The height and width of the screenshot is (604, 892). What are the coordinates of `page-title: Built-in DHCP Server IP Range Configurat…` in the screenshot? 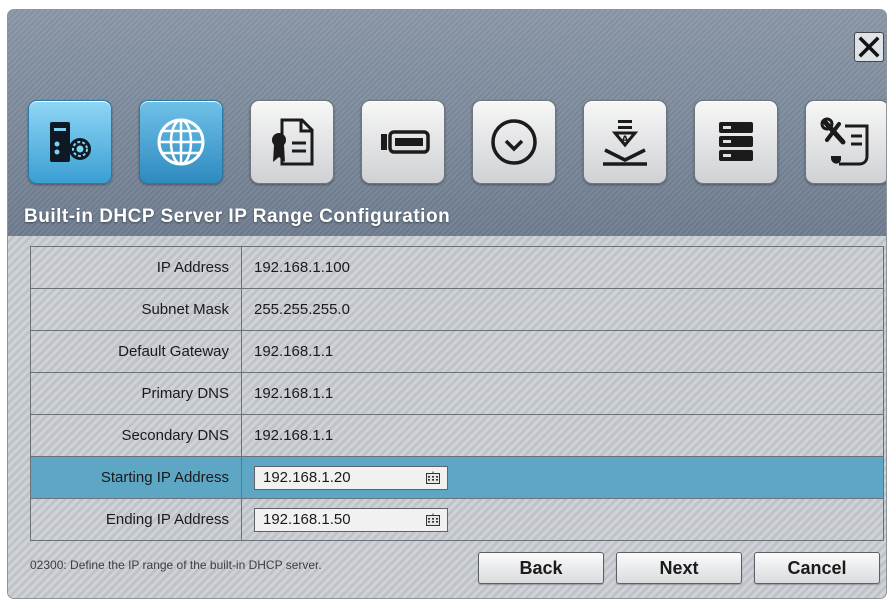 It's located at (237, 216).